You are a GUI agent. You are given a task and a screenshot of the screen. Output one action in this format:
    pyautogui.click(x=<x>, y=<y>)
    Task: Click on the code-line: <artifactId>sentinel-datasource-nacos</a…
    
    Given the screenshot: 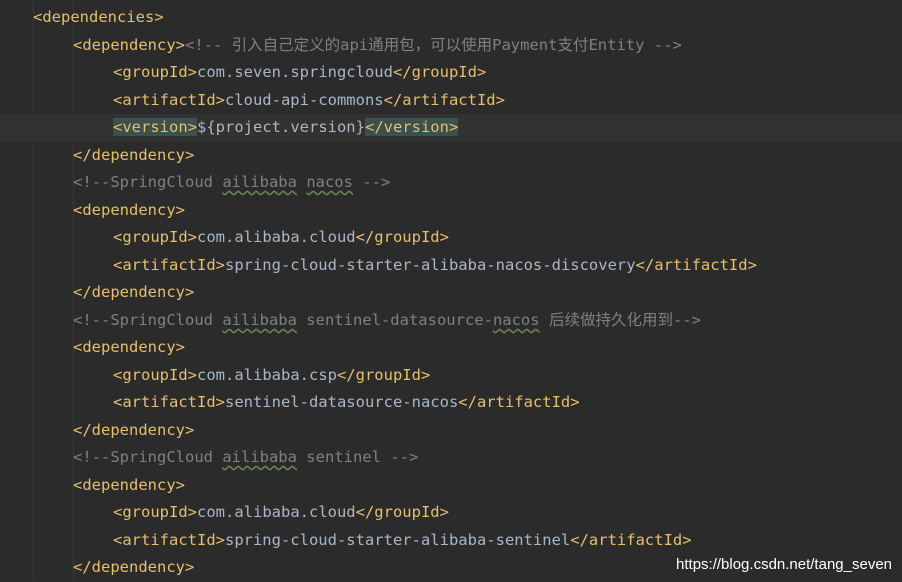 What is the action you would take?
    pyautogui.click(x=451, y=403)
    